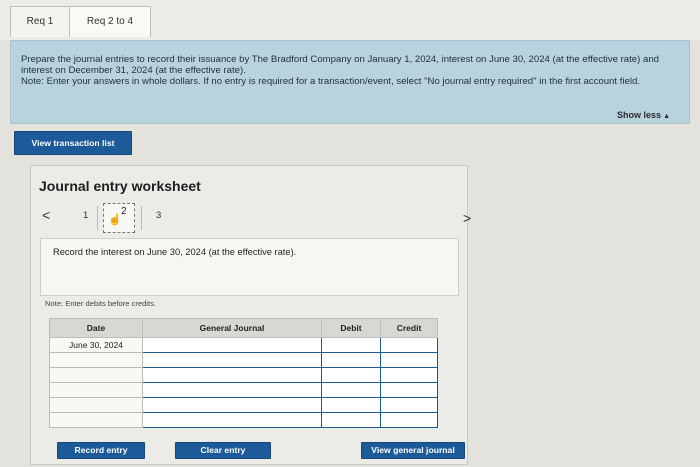  I want to click on triangle-up-icon: ▲, so click(666, 116).